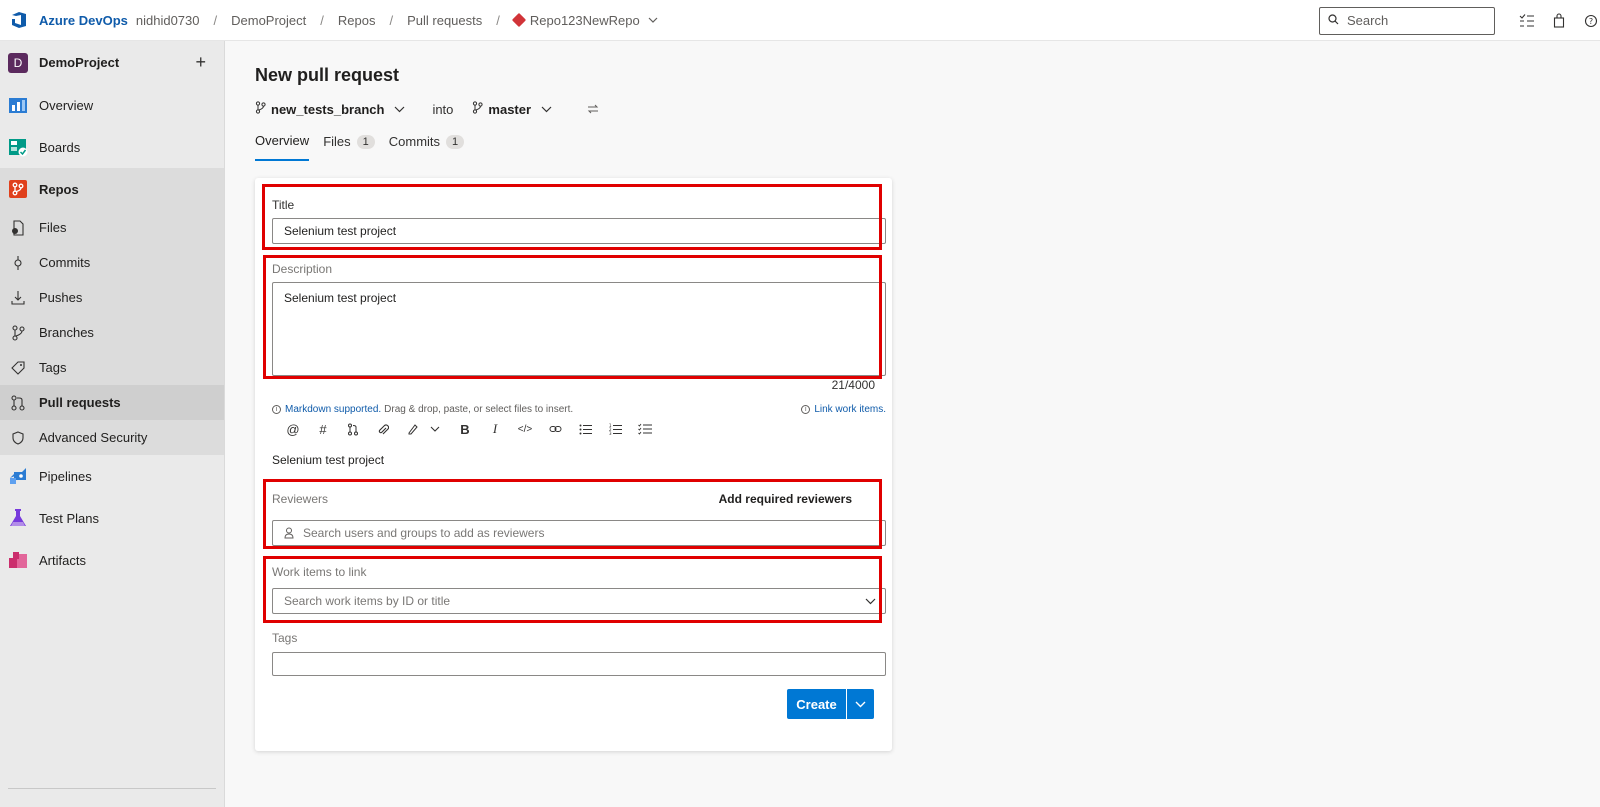 This screenshot has width=1600, height=807. Describe the element at coordinates (112, 189) in the screenshot. I see `sidebar-item-repos: Repos` at that location.